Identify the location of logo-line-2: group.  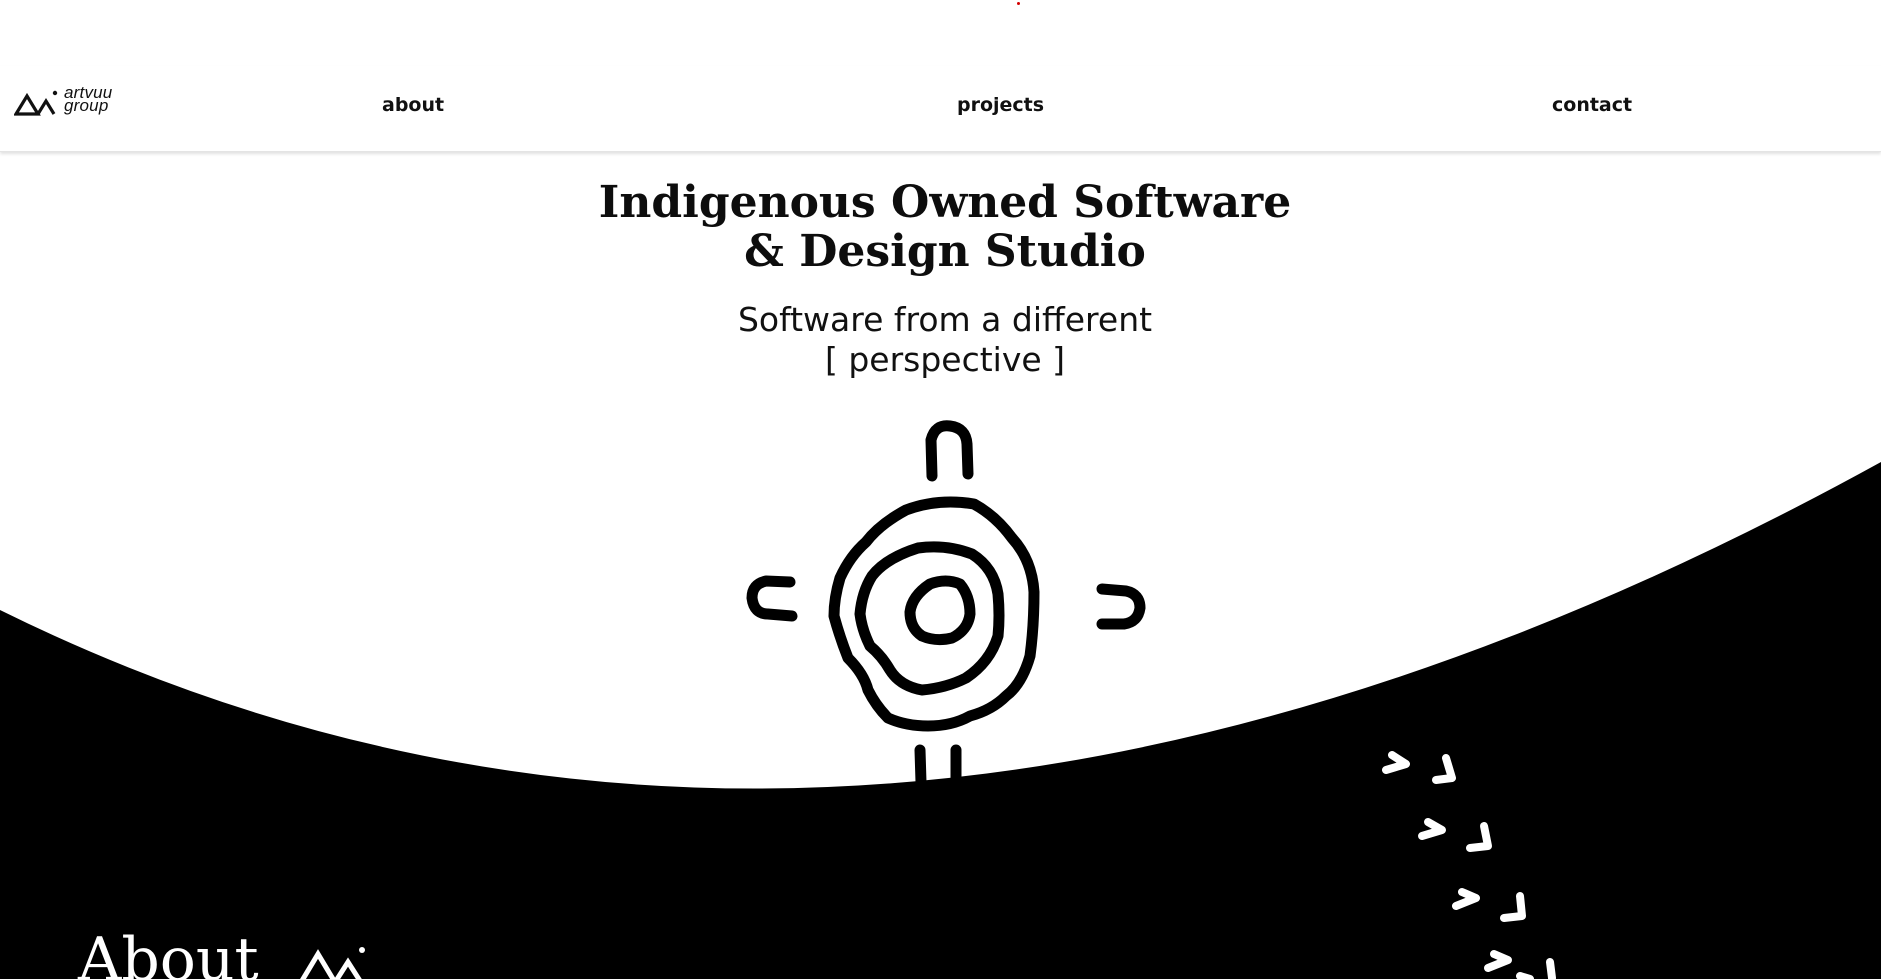
(86, 105).